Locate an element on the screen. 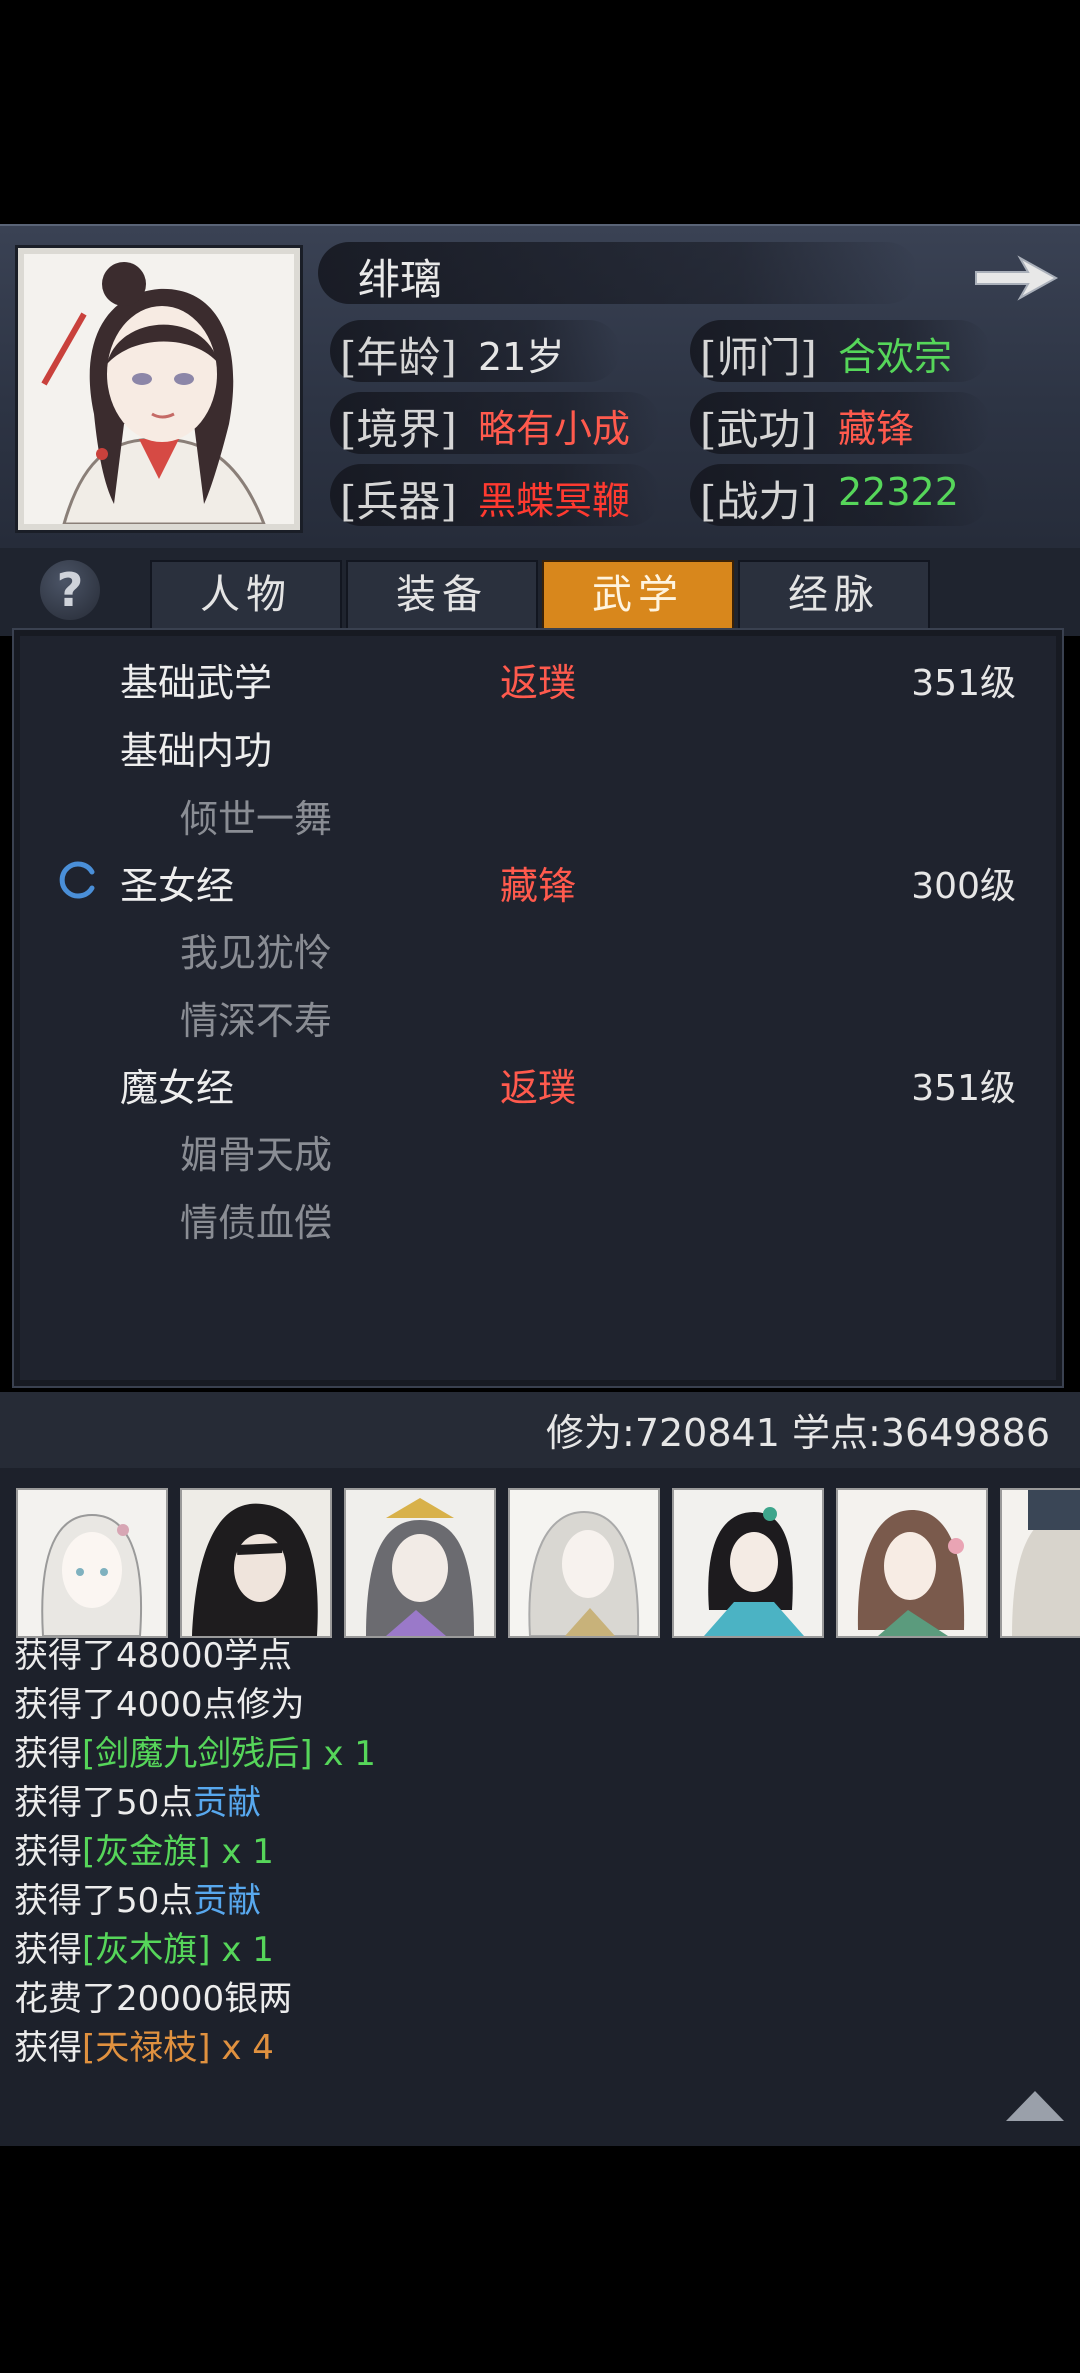  log-text: [剑魔九剑残后] is located at coordinates (197, 1754).